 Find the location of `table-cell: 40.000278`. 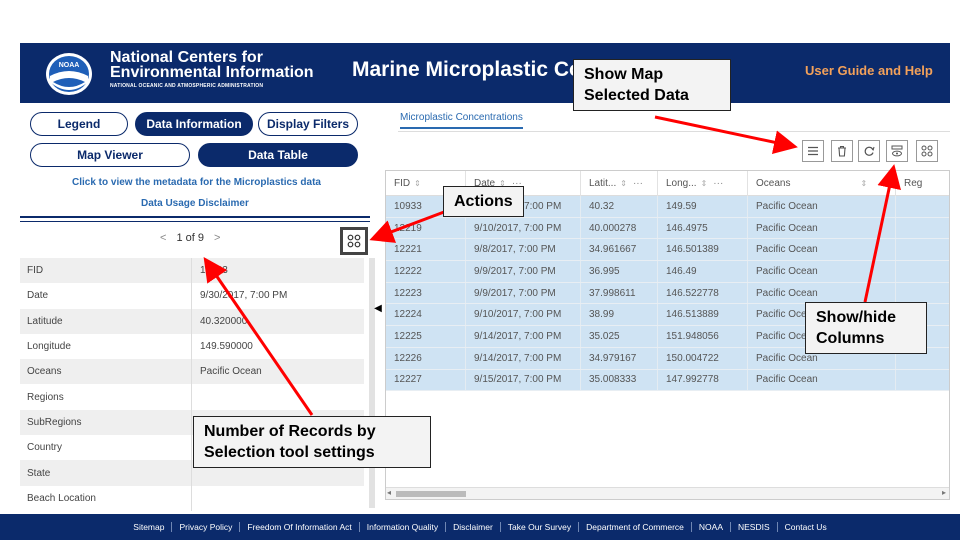

table-cell: 40.000278 is located at coordinates (619, 228).